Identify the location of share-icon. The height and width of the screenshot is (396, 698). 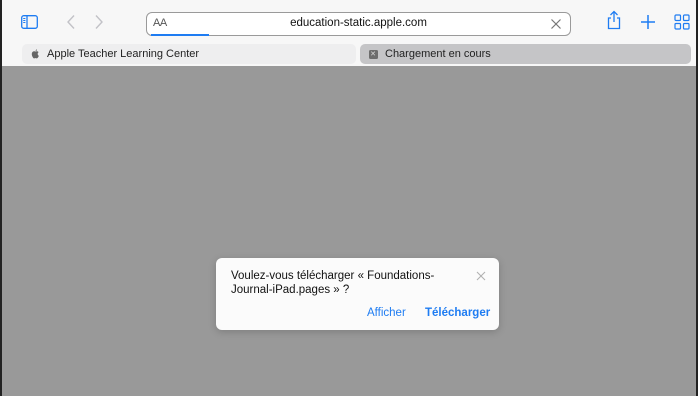
(614, 20).